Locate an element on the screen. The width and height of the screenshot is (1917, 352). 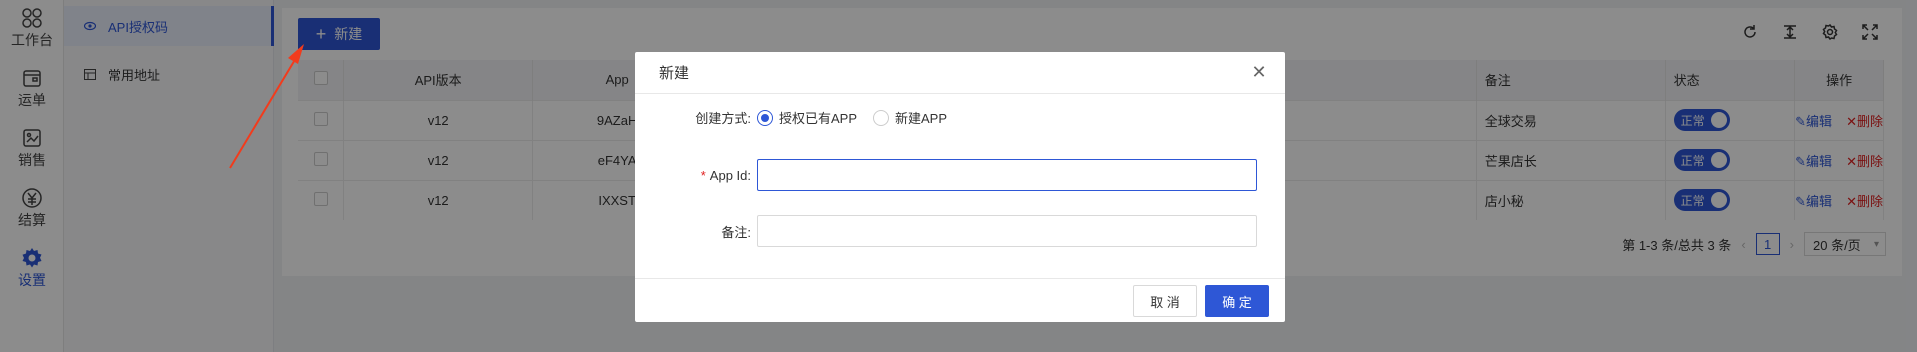
close-icon: ✕ is located at coordinates (1259, 72).